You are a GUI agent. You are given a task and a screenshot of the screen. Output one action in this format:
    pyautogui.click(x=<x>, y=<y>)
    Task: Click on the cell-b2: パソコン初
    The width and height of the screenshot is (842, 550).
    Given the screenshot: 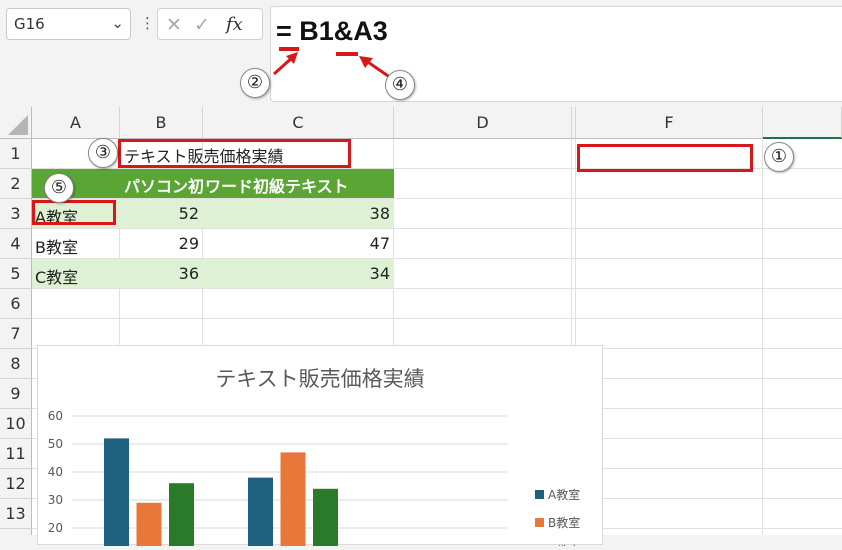 What is the action you would take?
    pyautogui.click(x=164, y=185)
    